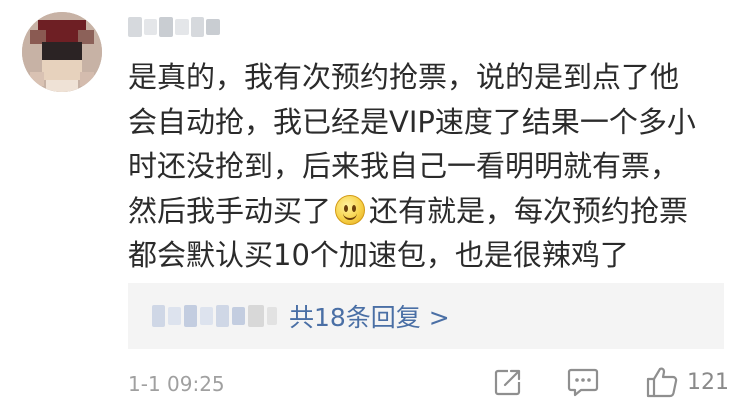 The image size is (750, 408). I want to click on like-count: 121, so click(708, 382).